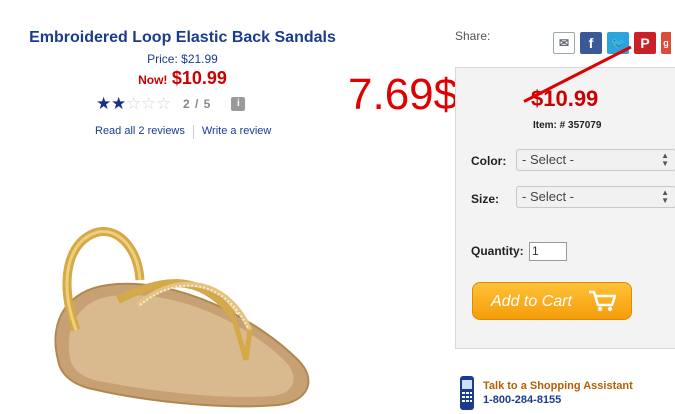  What do you see at coordinates (193, 132) in the screenshot?
I see `divider` at bounding box center [193, 132].